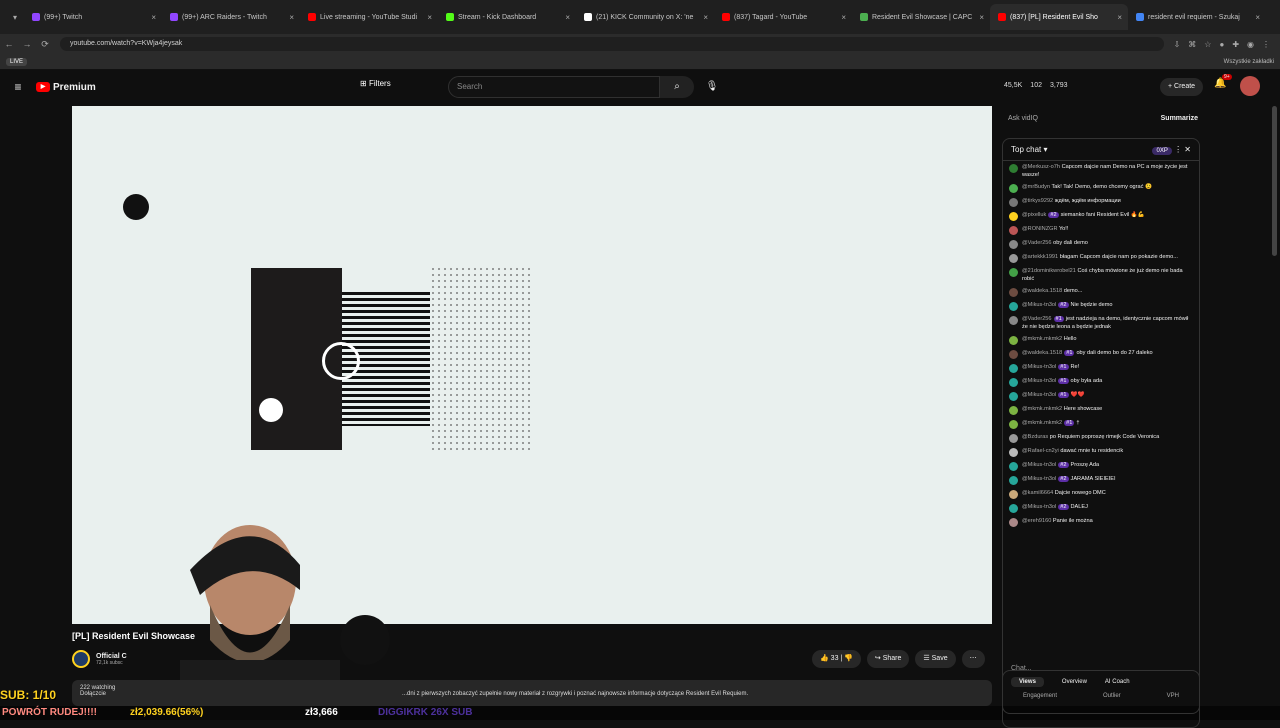 This screenshot has height=728, width=1280. What do you see at coordinates (645, 17) in the screenshot?
I see `browser-tab: (21) KICK Community on X: 'ne ×` at bounding box center [645, 17].